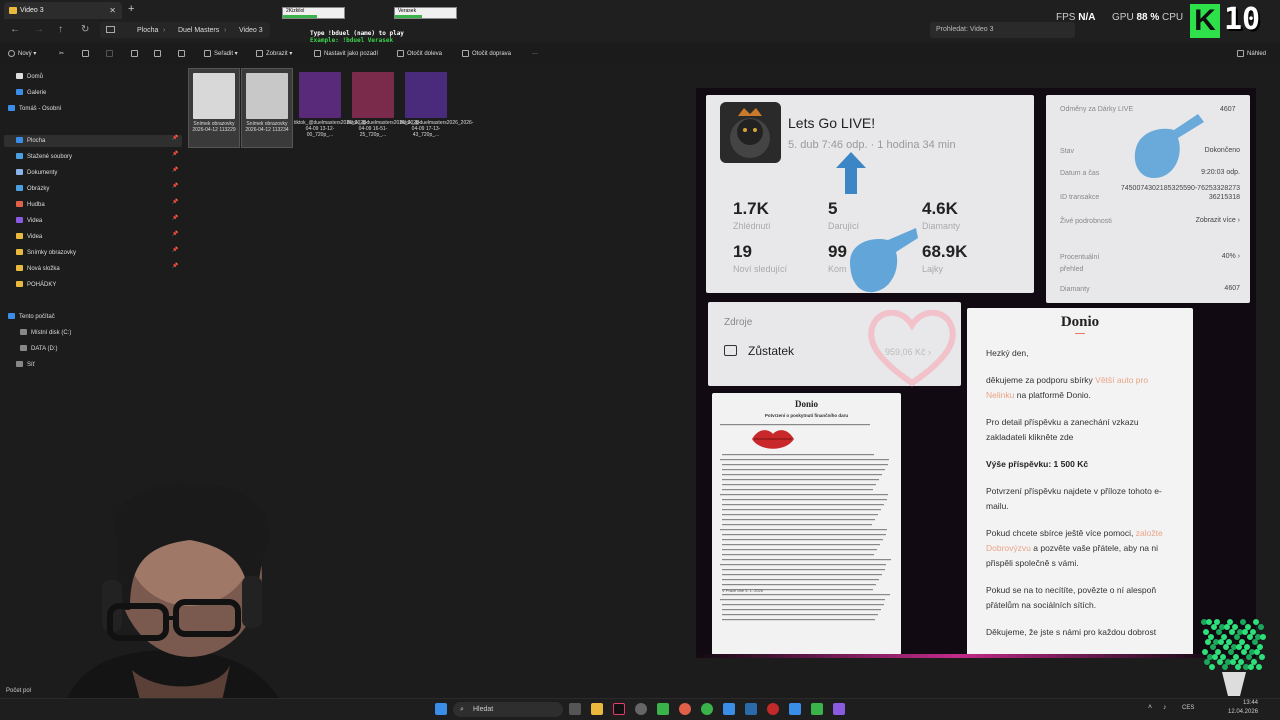 The width and height of the screenshot is (1280, 720). I want to click on share-icon, so click(159, 54).